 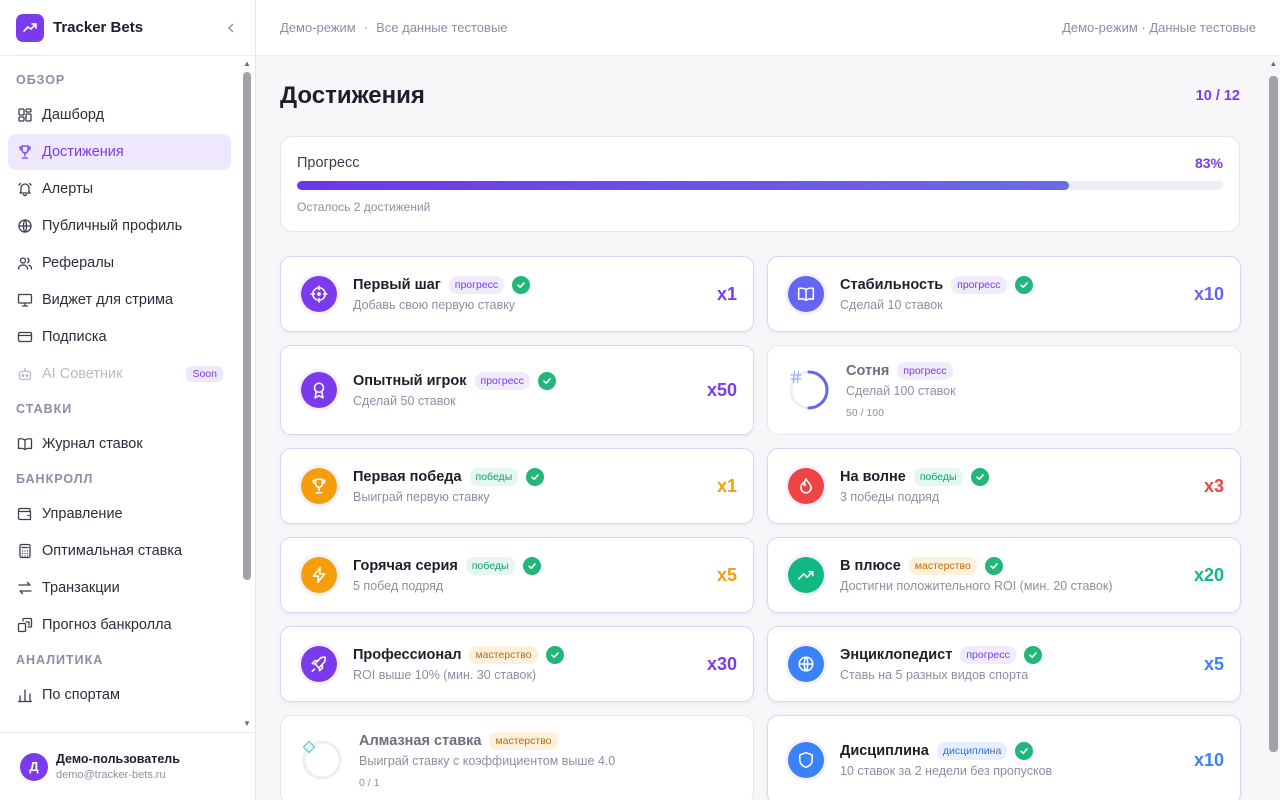 I want to click on sidebar-item: Дашборд, so click(x=119, y=115).